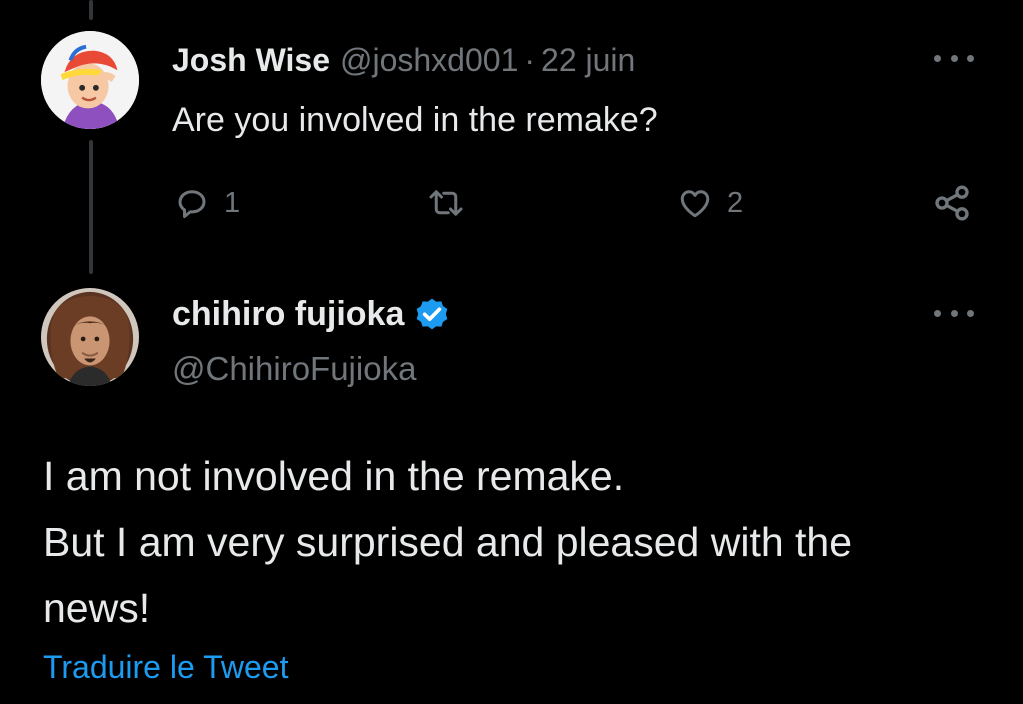 Image resolution: width=1023 pixels, height=704 pixels. What do you see at coordinates (432, 314) in the screenshot?
I see `verified-badge-icon` at bounding box center [432, 314].